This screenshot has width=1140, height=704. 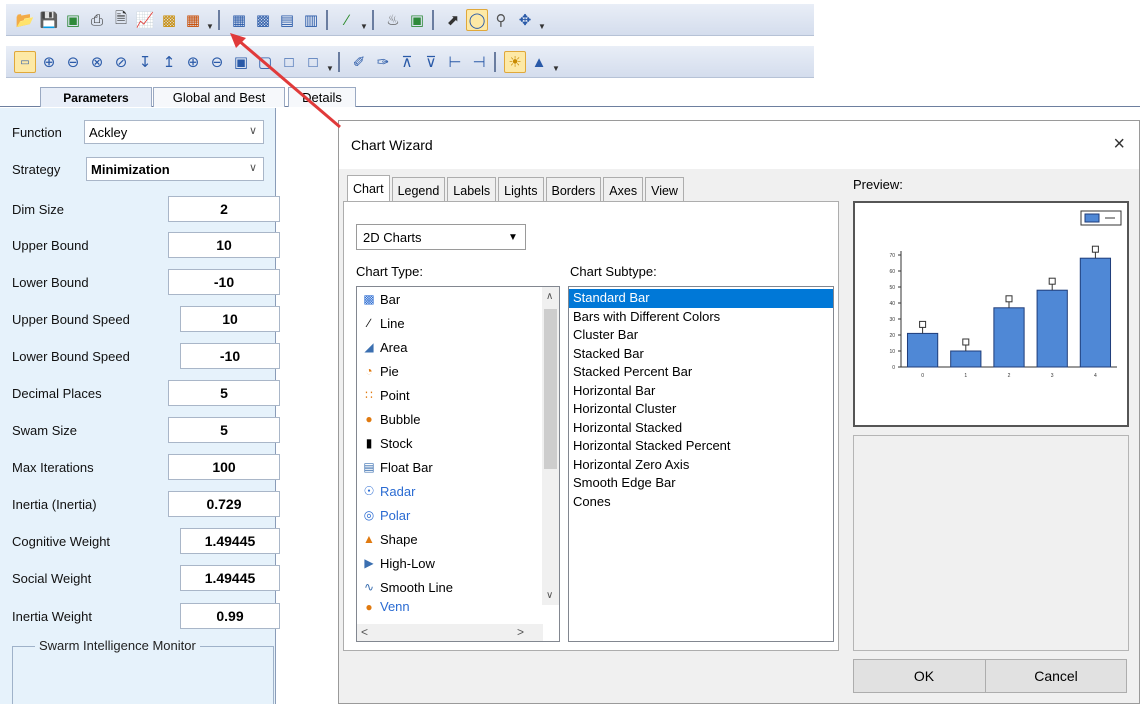 What do you see at coordinates (359, 62) in the screenshot?
I see `brush-icon: ✐` at bounding box center [359, 62].